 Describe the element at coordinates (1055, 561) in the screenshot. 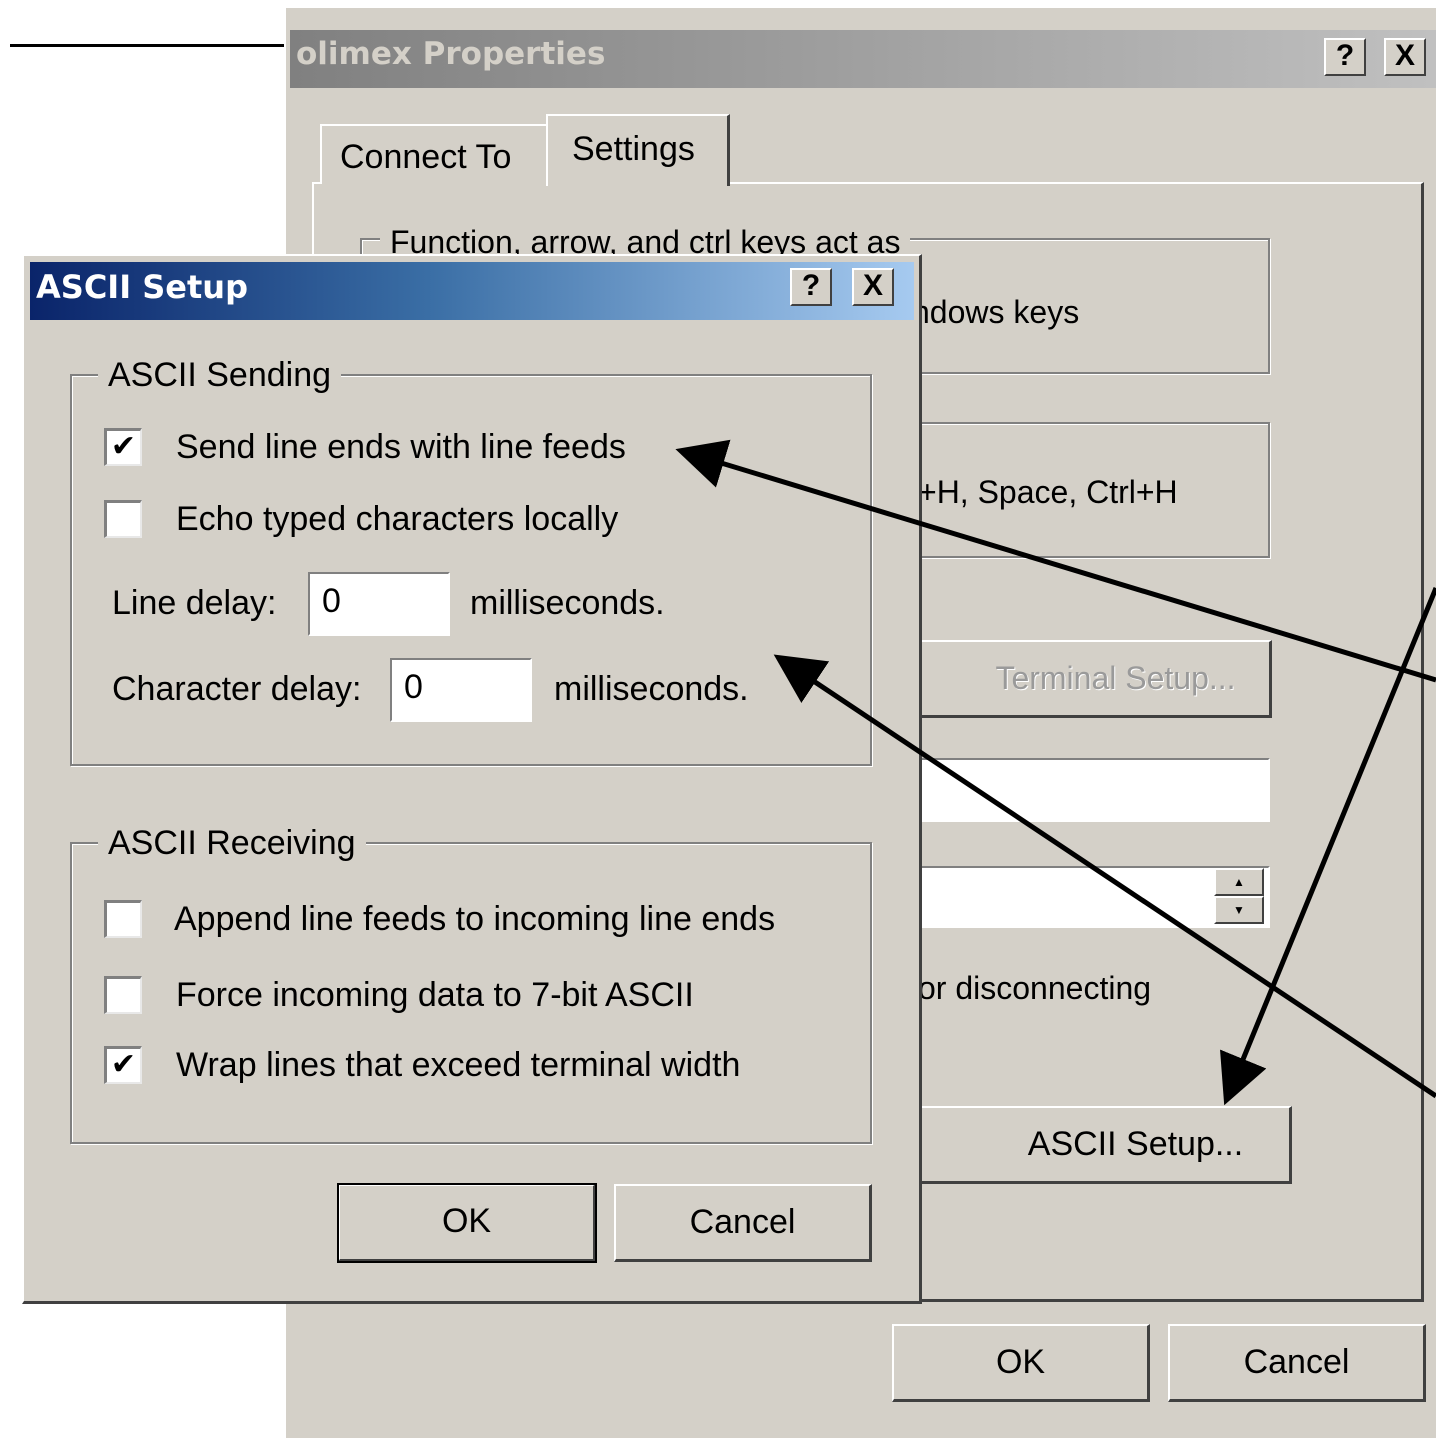

I see `arrow-to-send-line-ends` at that location.